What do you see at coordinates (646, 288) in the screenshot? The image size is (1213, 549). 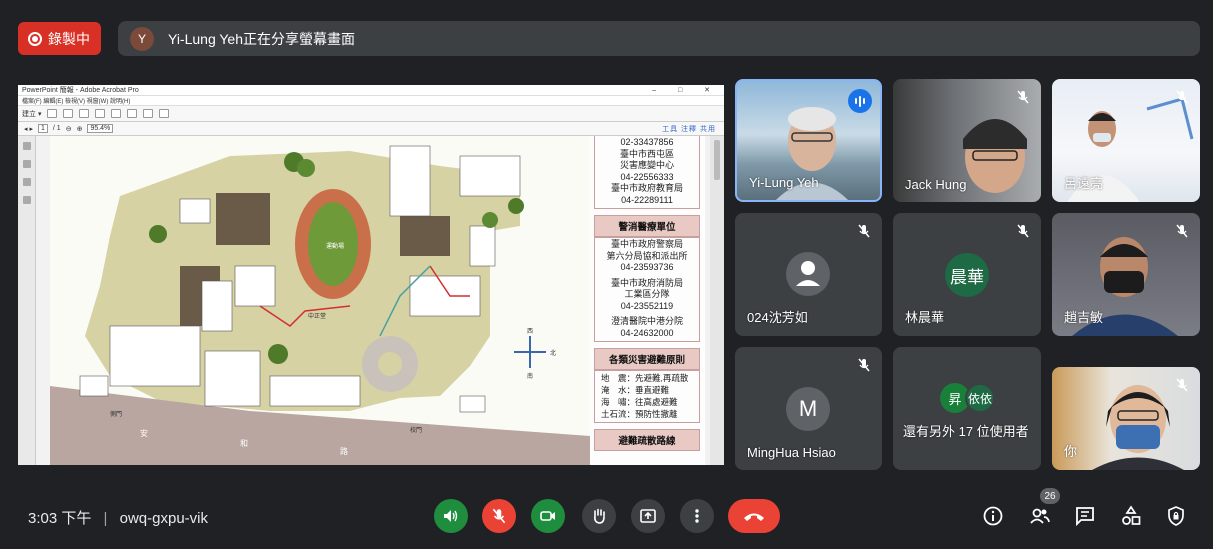 I see `unit-name: 臺中市政府消防局 工業區分隊` at bounding box center [646, 288].